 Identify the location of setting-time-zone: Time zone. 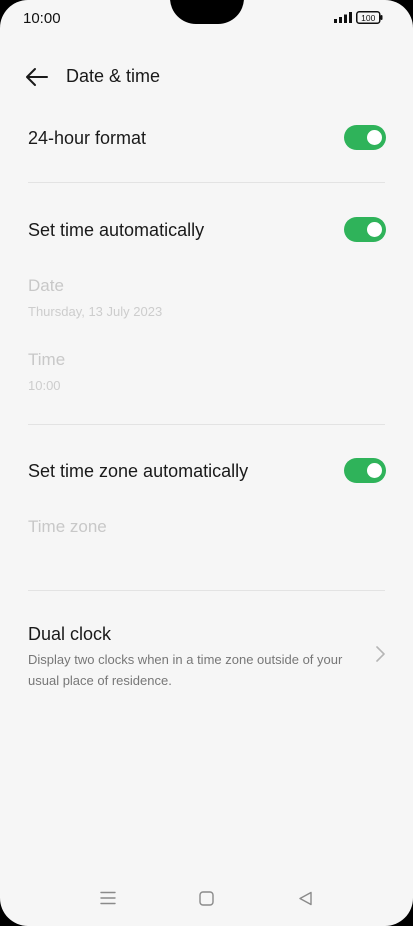
(206, 530).